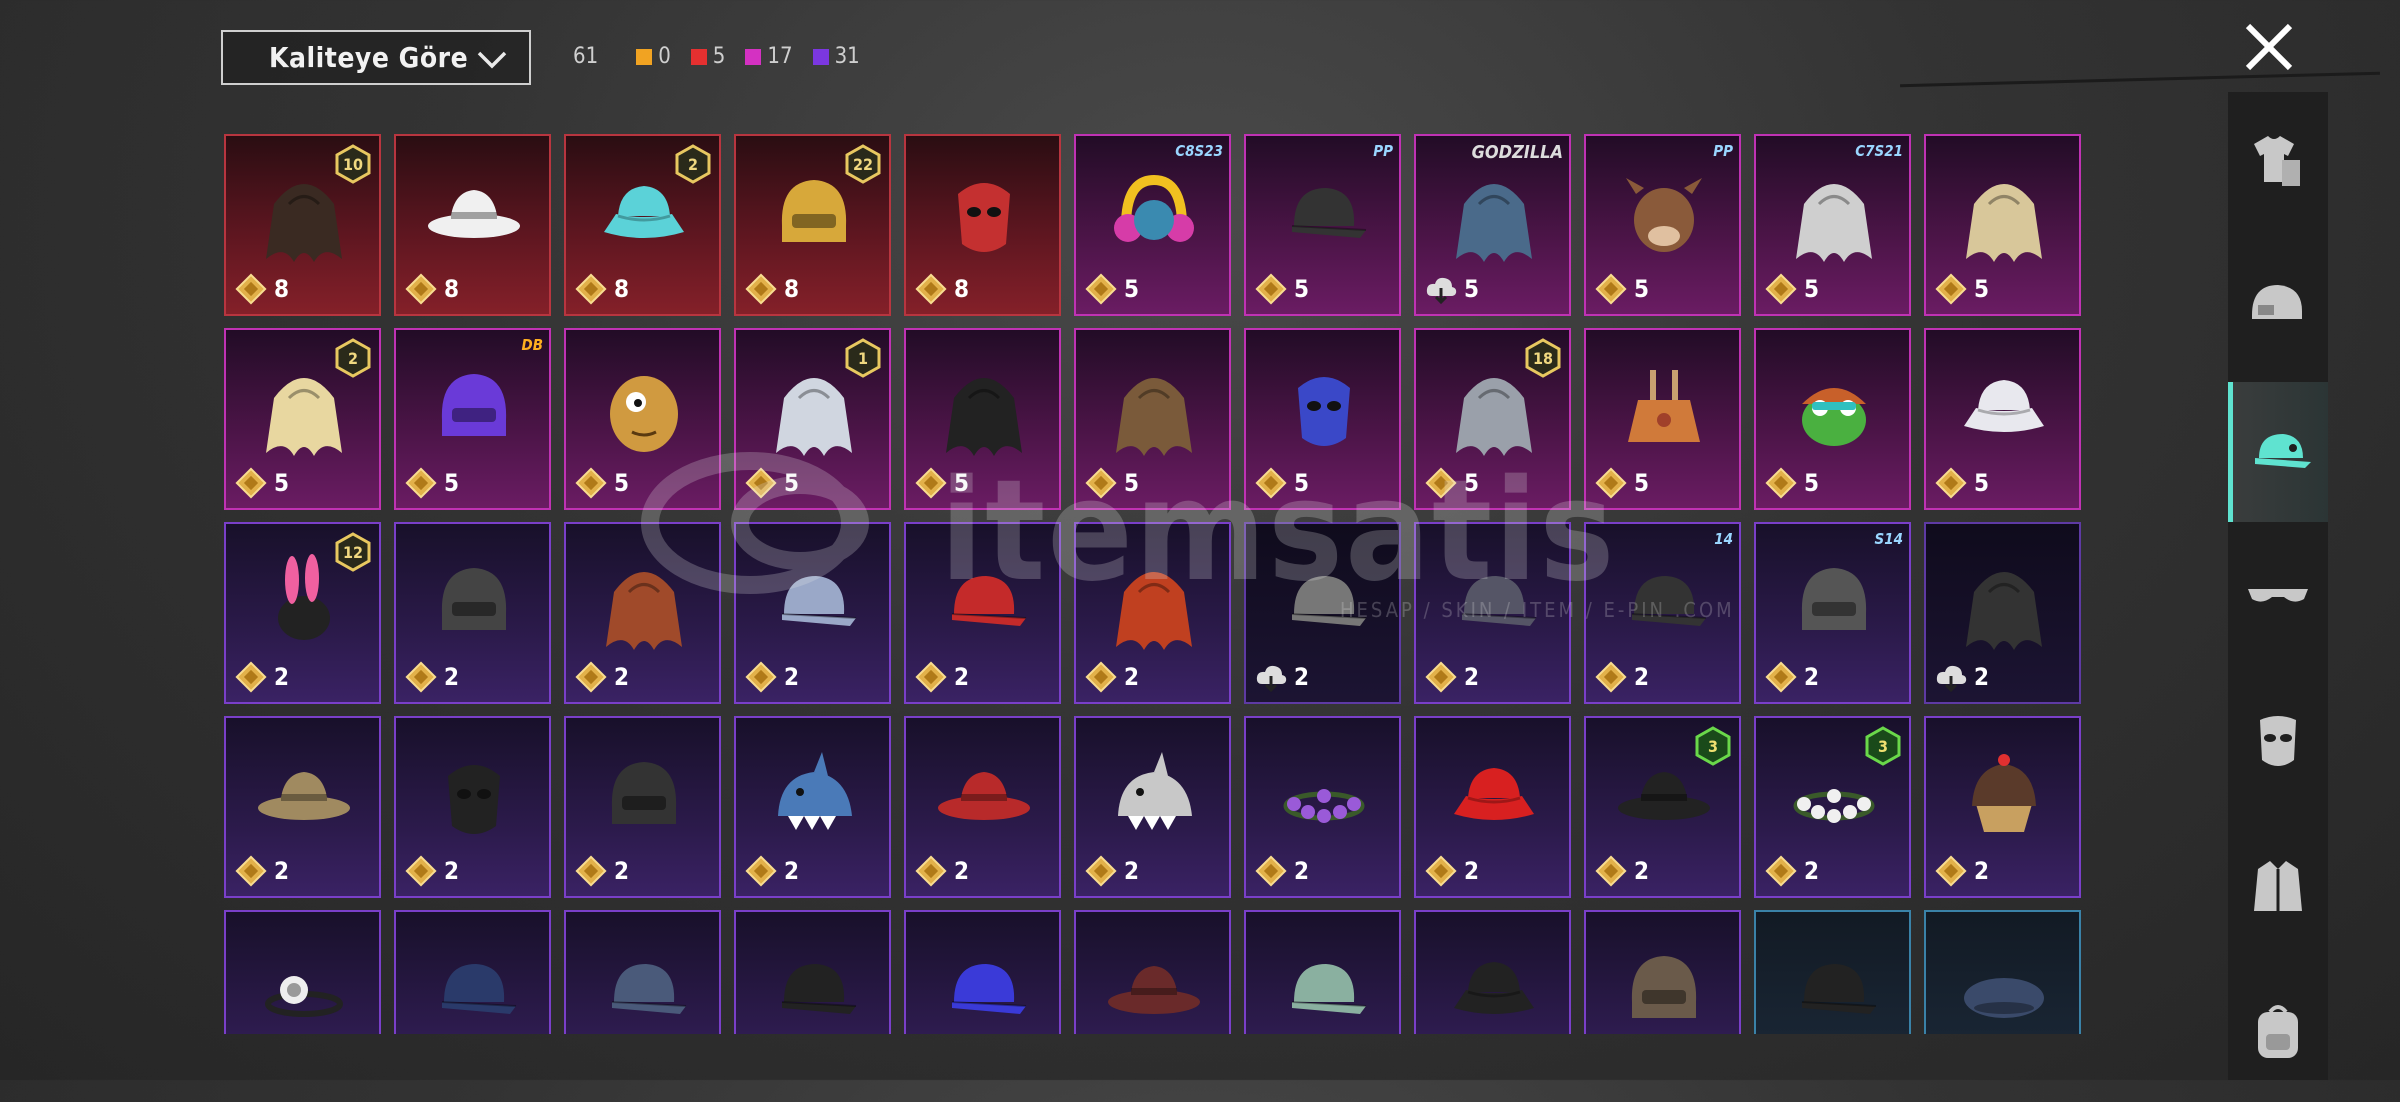 Image resolution: width=2400 pixels, height=1102 pixels. I want to click on item-cost-value: 2, so click(792, 677).